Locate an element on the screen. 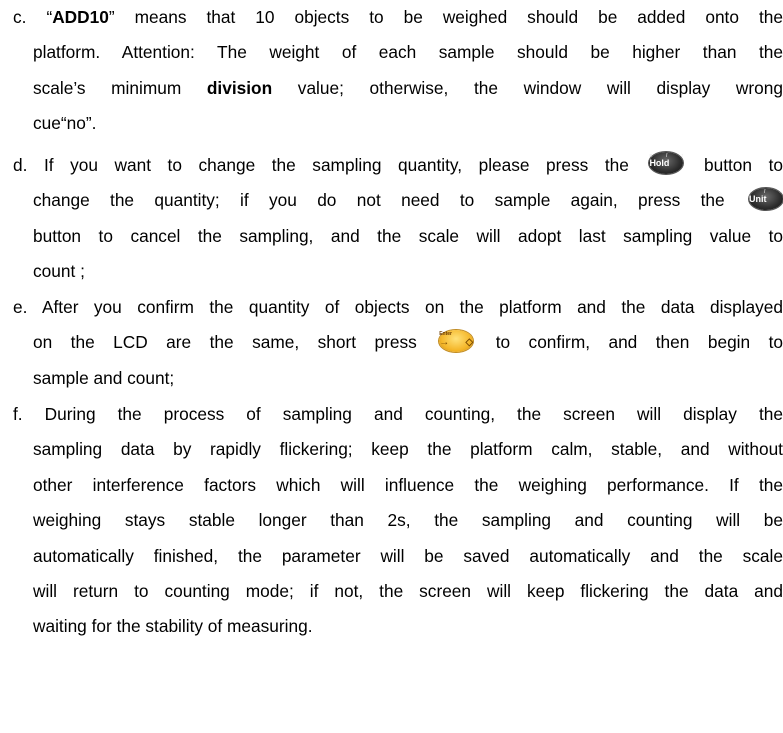 This screenshot has width=783, height=733. item-label: d. is located at coordinates (20, 165).